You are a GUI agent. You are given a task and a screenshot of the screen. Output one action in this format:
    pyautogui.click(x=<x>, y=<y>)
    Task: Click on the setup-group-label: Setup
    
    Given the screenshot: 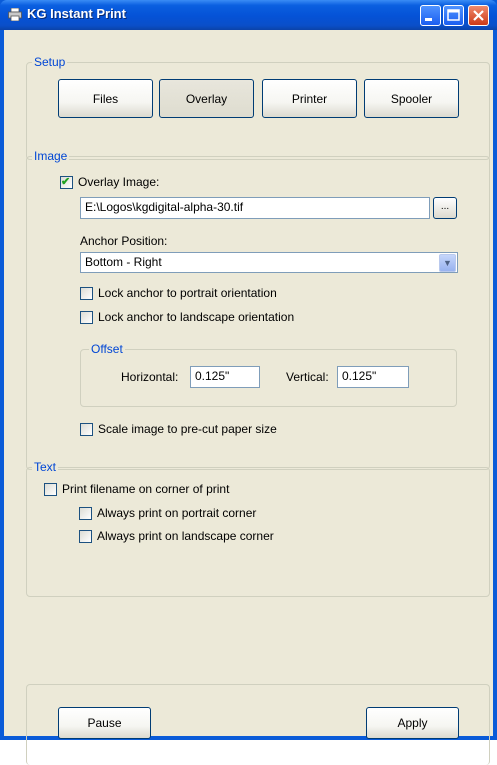 What is the action you would take?
    pyautogui.click(x=50, y=62)
    